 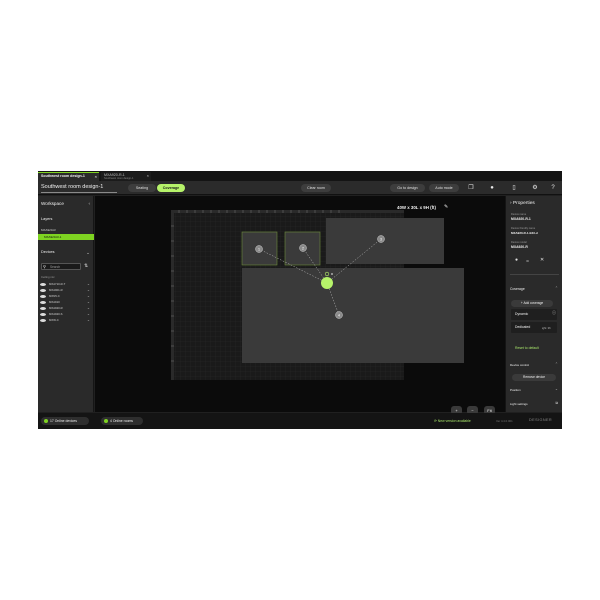 What do you see at coordinates (554, 313) in the screenshot?
I see `info-icon: ⓘ` at bounding box center [554, 313].